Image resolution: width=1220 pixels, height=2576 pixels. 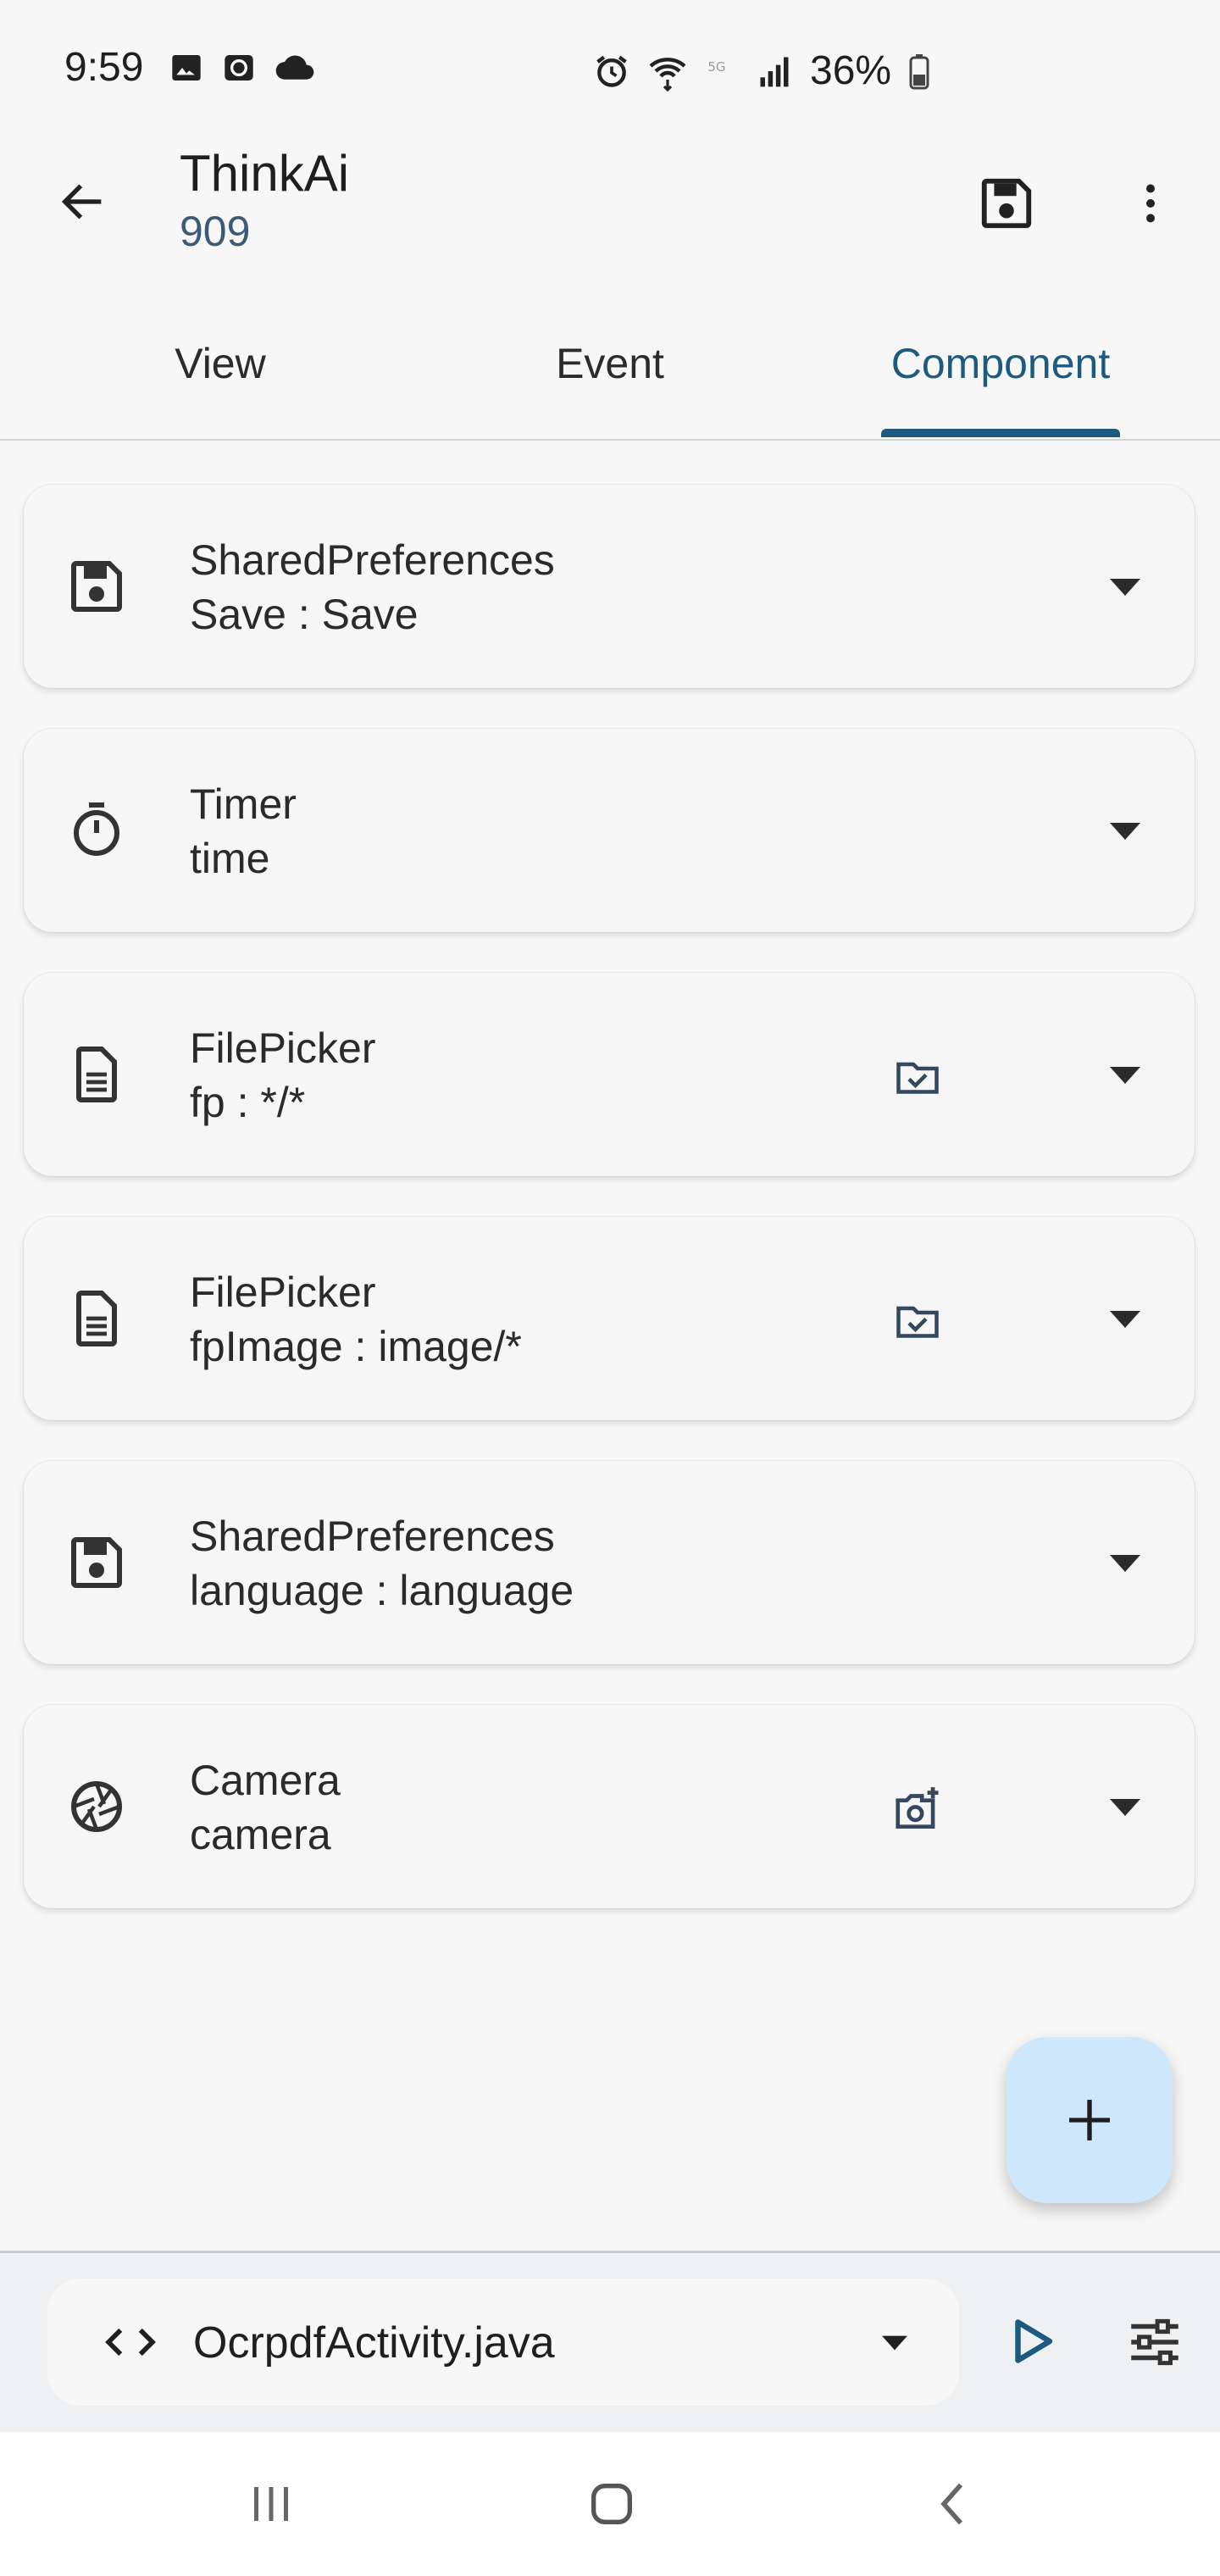 I want to click on add-icon, so click(x=1089, y=2120).